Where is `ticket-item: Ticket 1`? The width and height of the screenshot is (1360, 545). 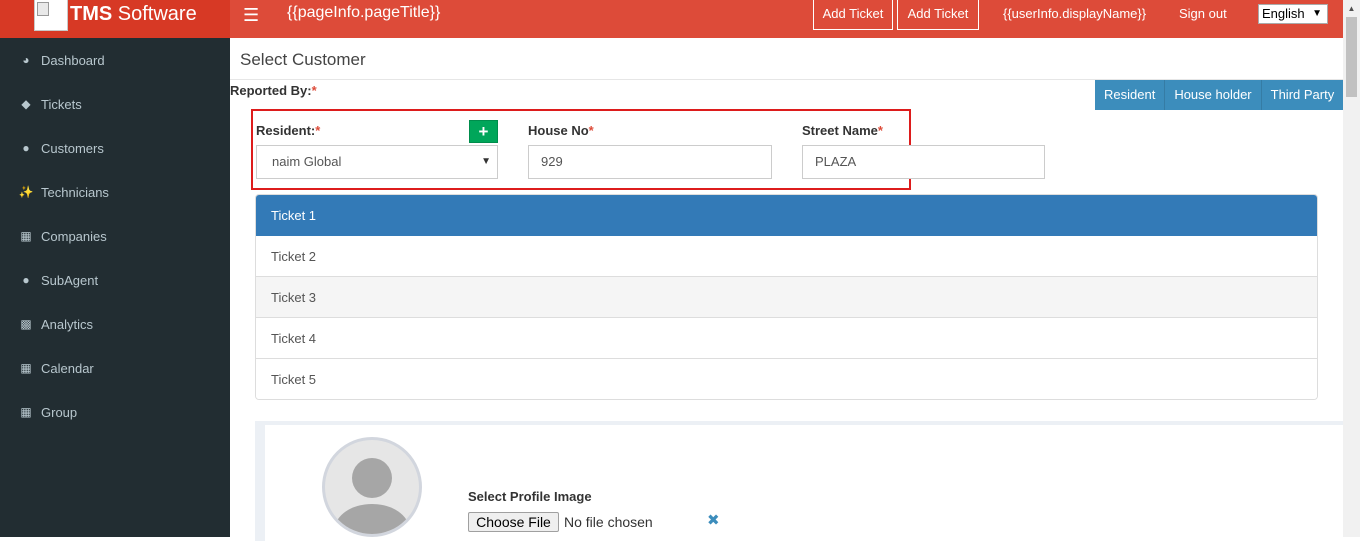
ticket-item: Ticket 1 is located at coordinates (786, 215).